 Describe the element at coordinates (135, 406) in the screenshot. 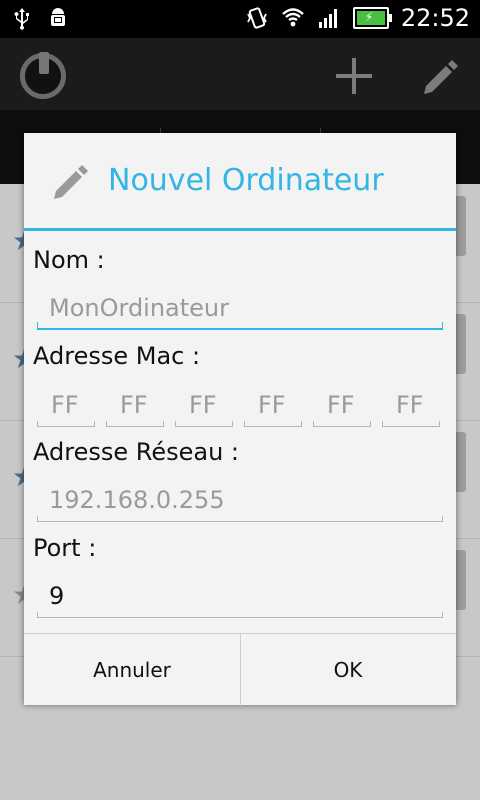

I see `mac-octet-2-input: FF` at that location.